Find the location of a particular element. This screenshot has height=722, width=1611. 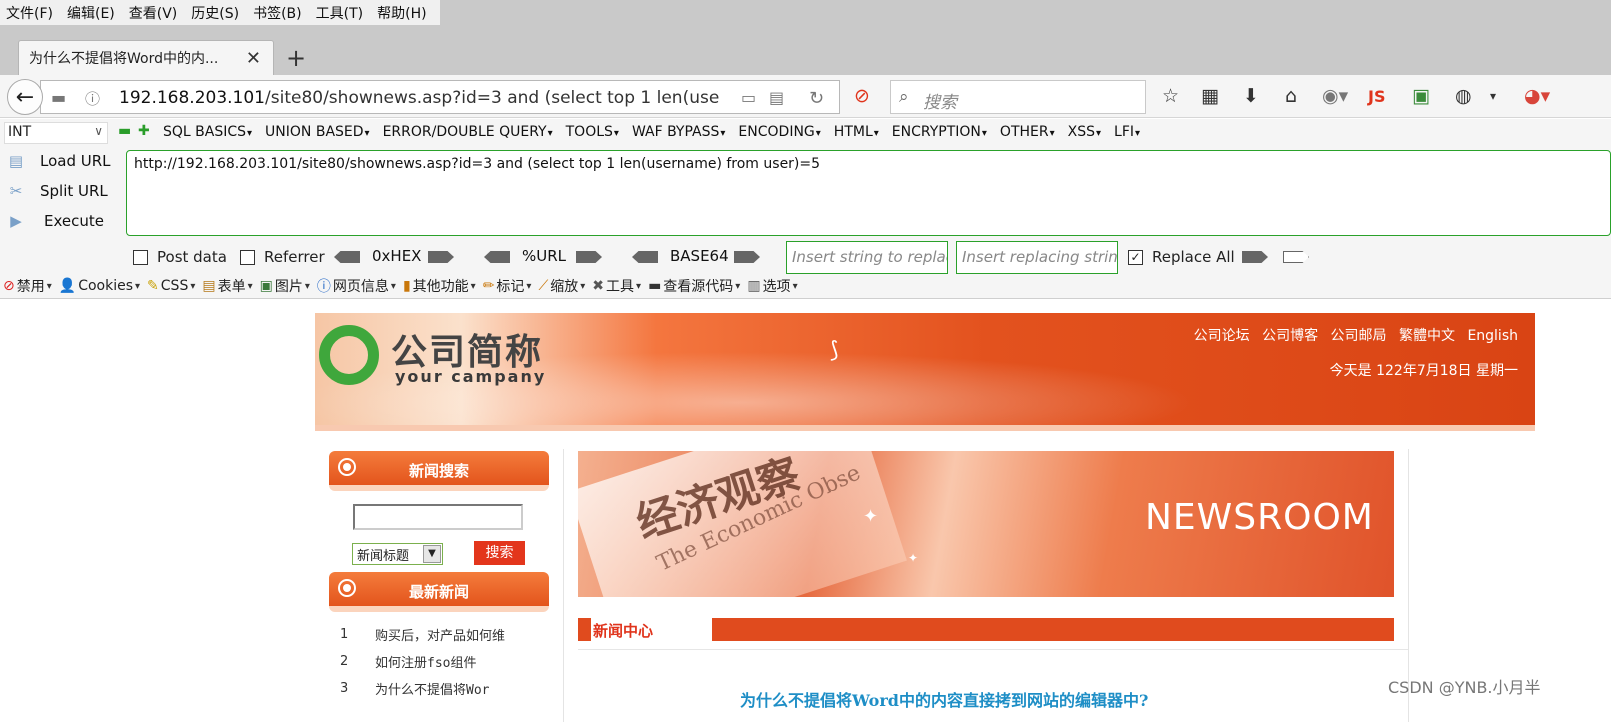

wd-forms: ▤ 表单 is located at coordinates (227, 286).